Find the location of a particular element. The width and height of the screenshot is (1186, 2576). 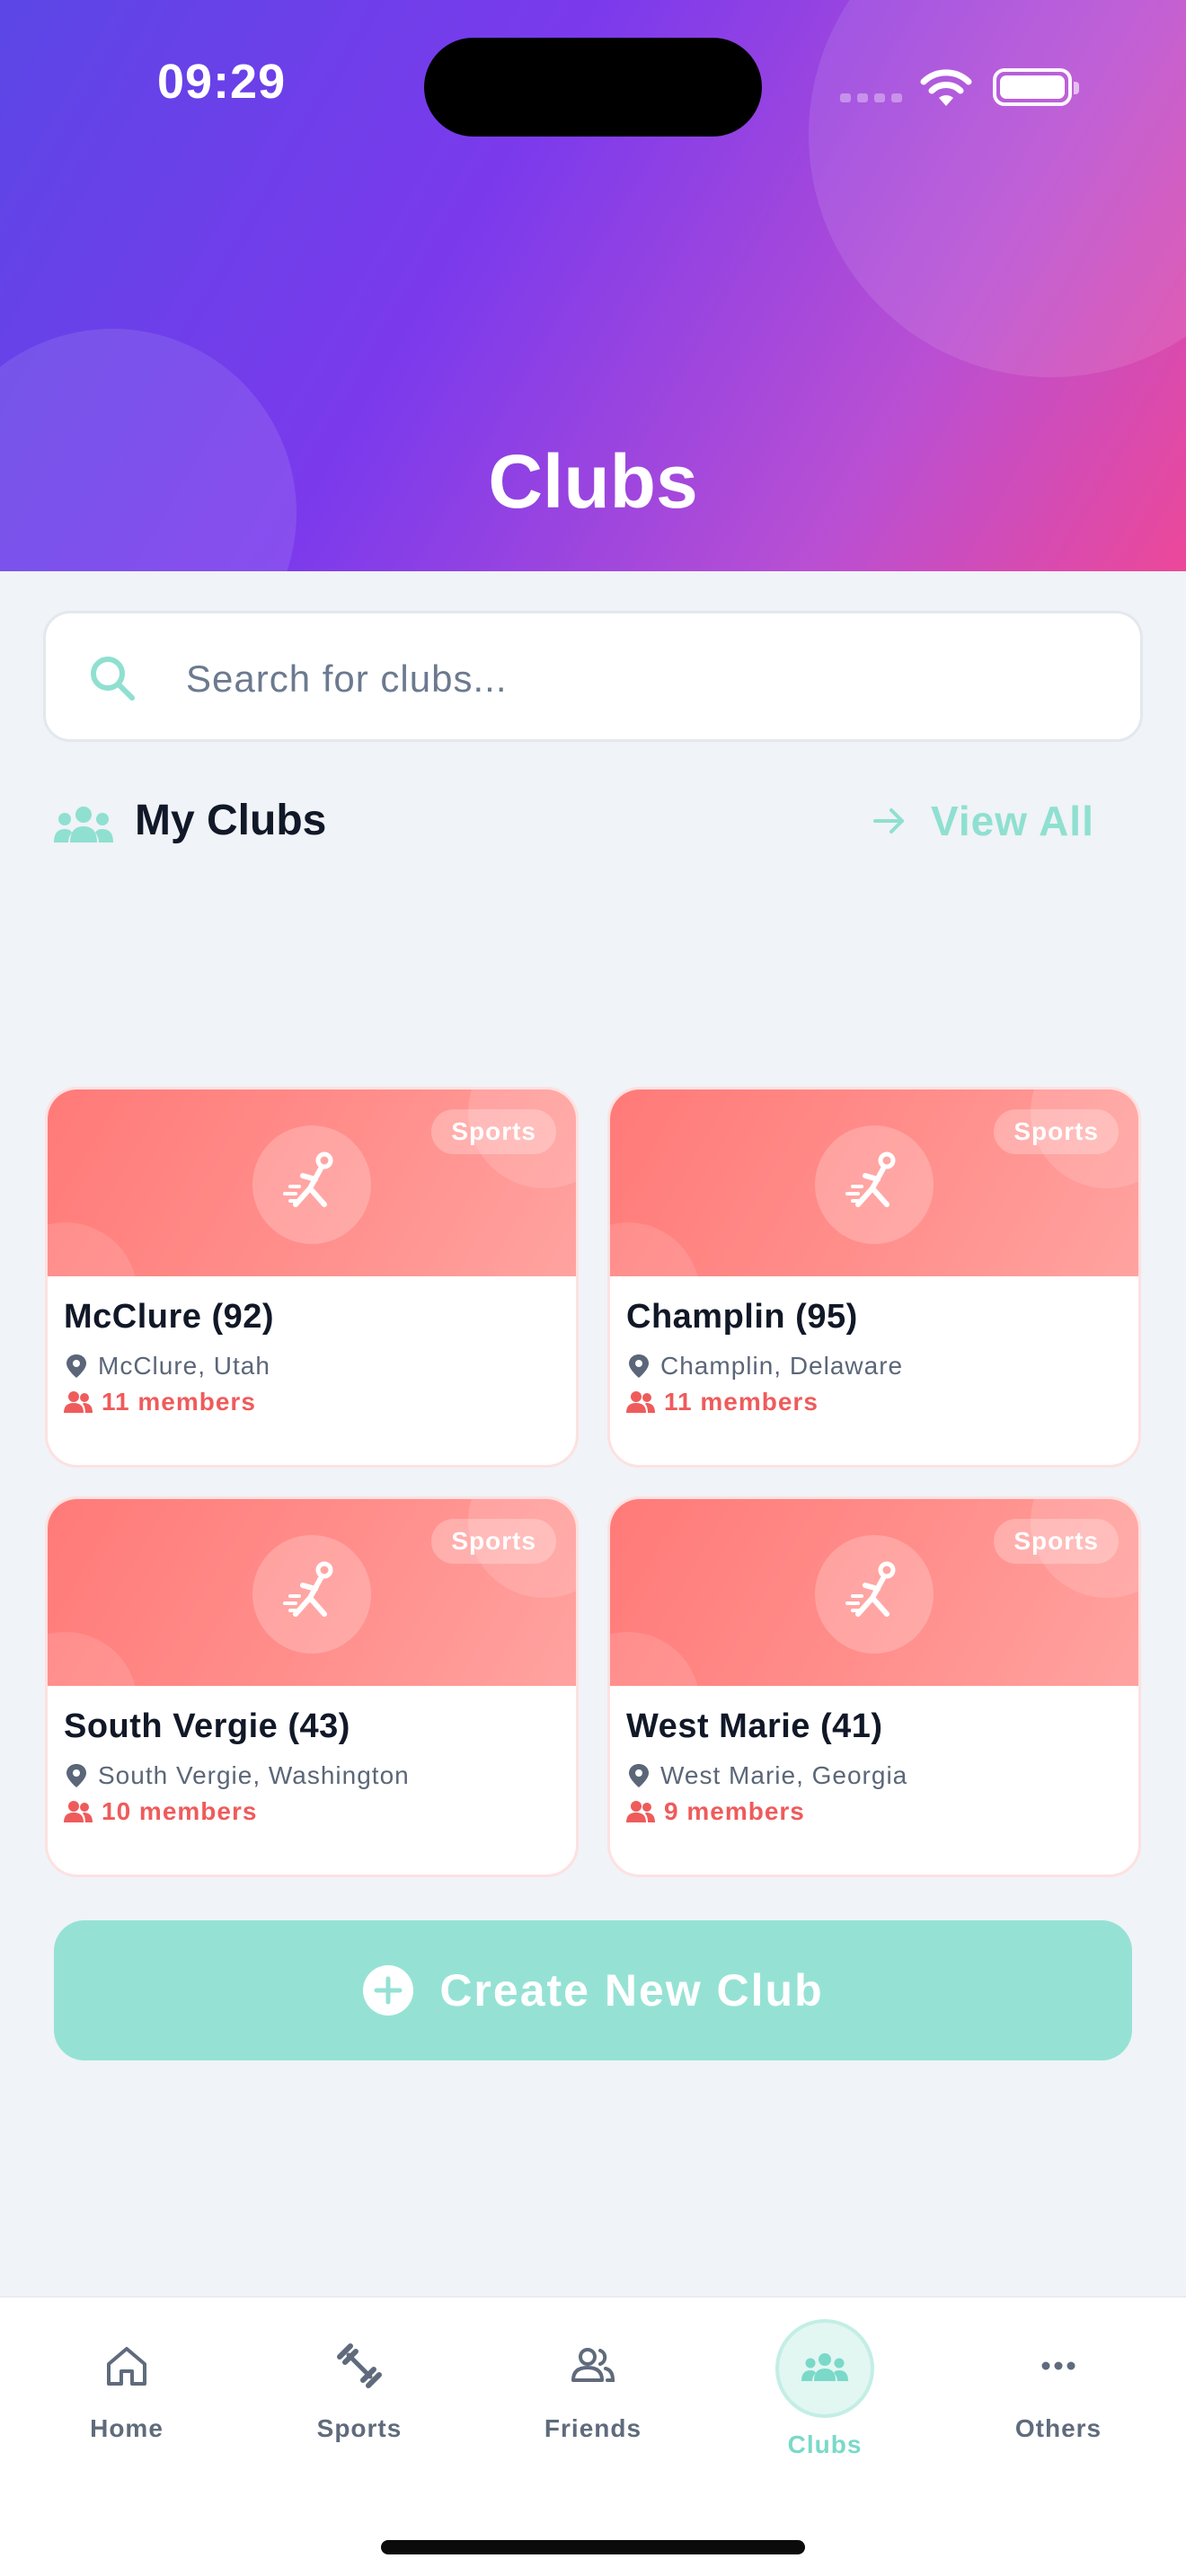

club-location-text: McClure, Utah is located at coordinates (184, 1366).